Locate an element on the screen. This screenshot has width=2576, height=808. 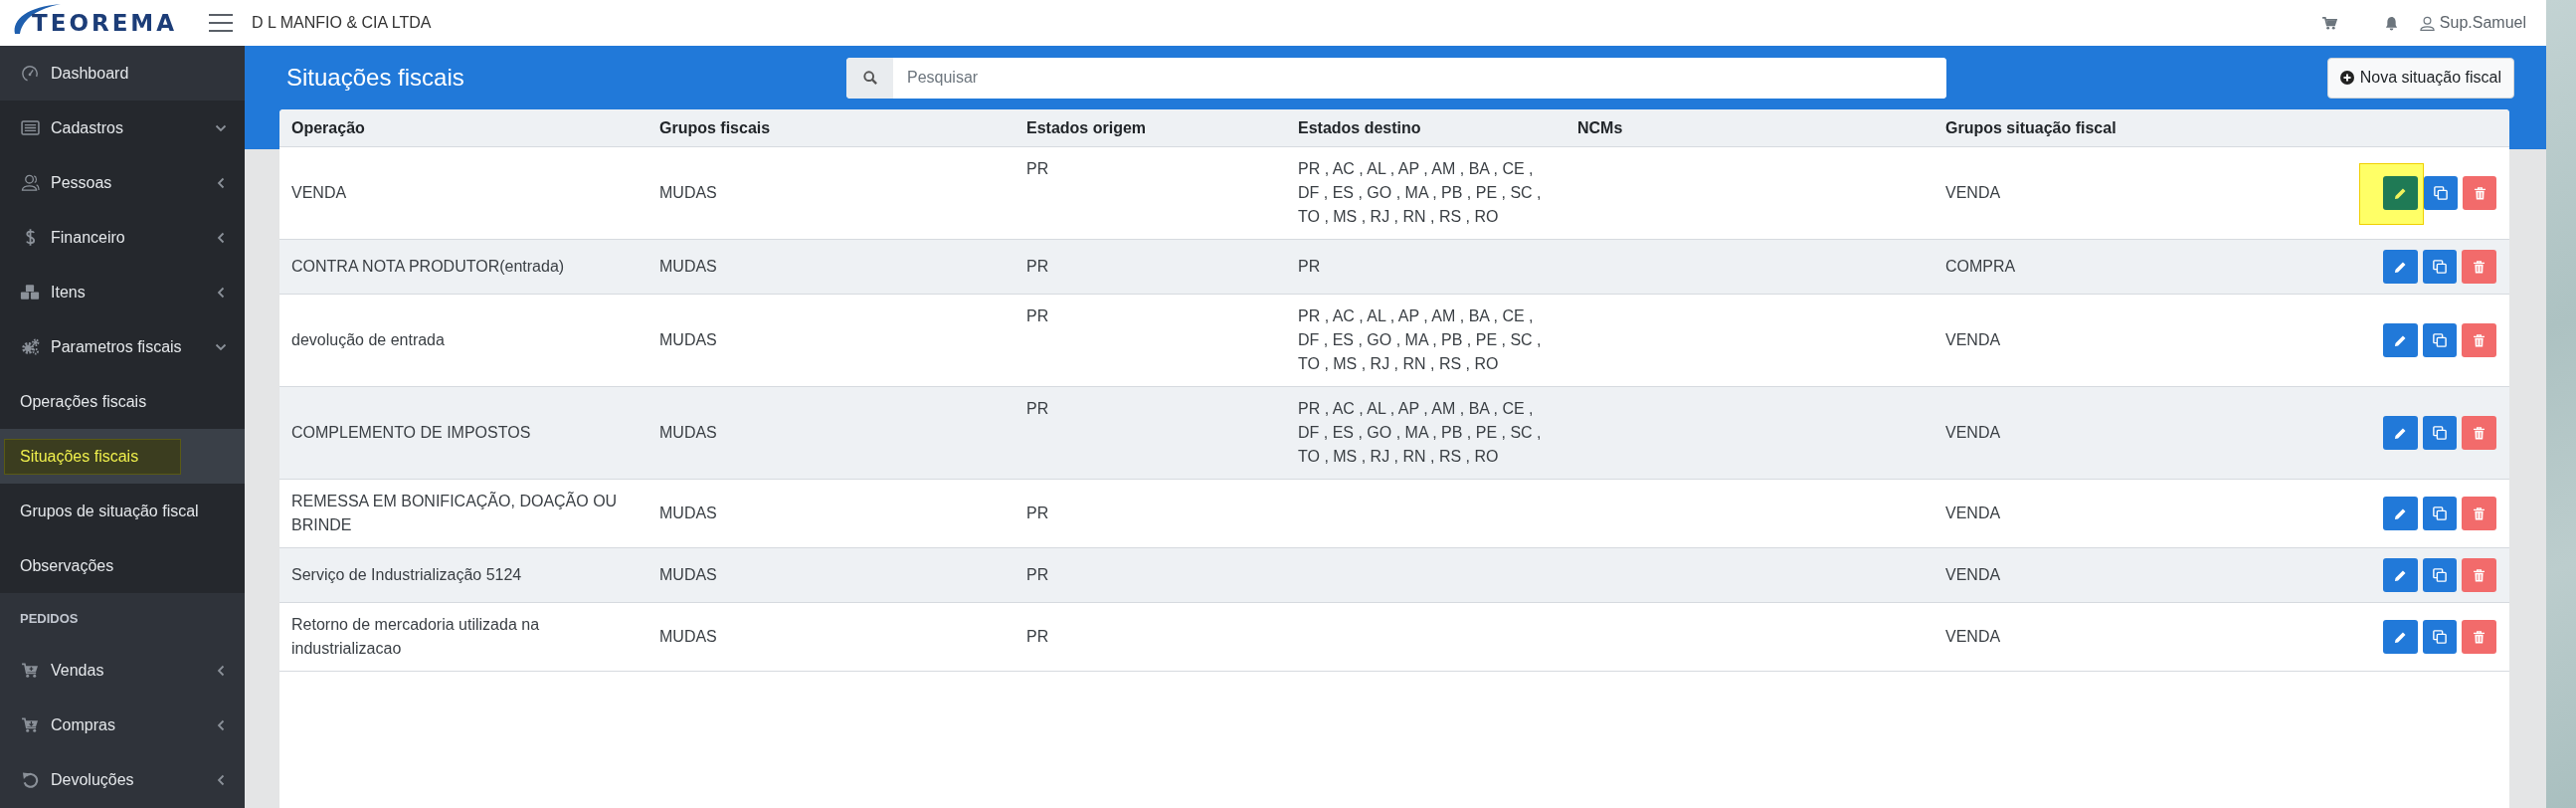
new-situation-button: Nova situação fiscal is located at coordinates (2420, 78).